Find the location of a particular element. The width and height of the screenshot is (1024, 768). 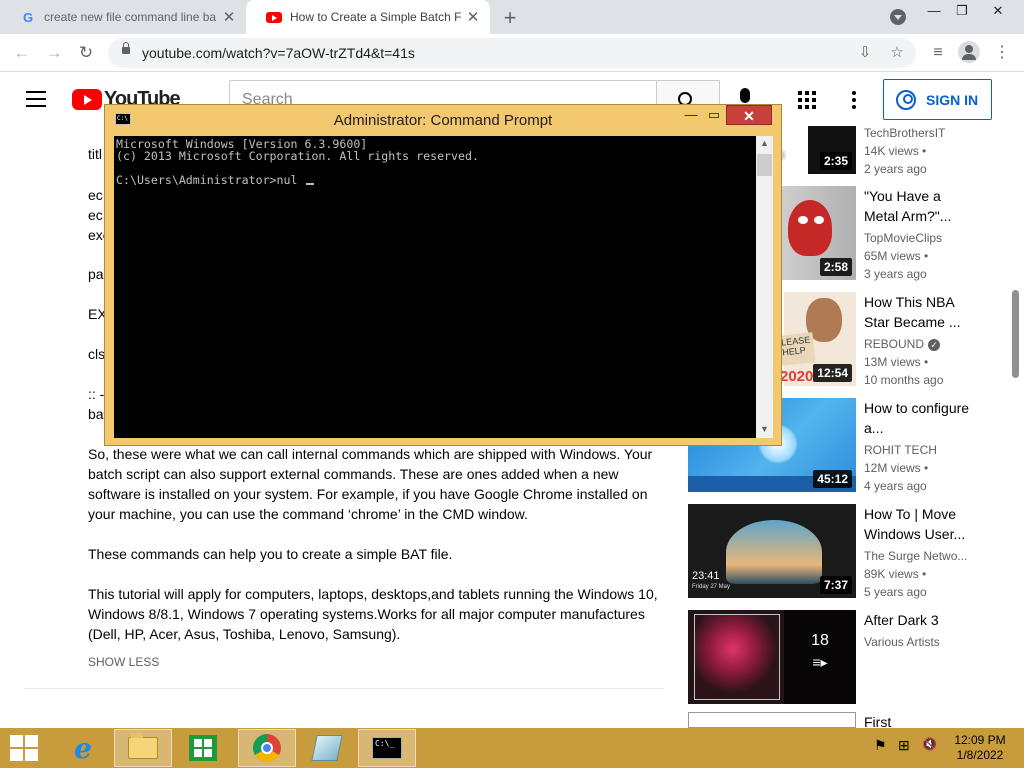

lock-icon is located at coordinates (126, 48).